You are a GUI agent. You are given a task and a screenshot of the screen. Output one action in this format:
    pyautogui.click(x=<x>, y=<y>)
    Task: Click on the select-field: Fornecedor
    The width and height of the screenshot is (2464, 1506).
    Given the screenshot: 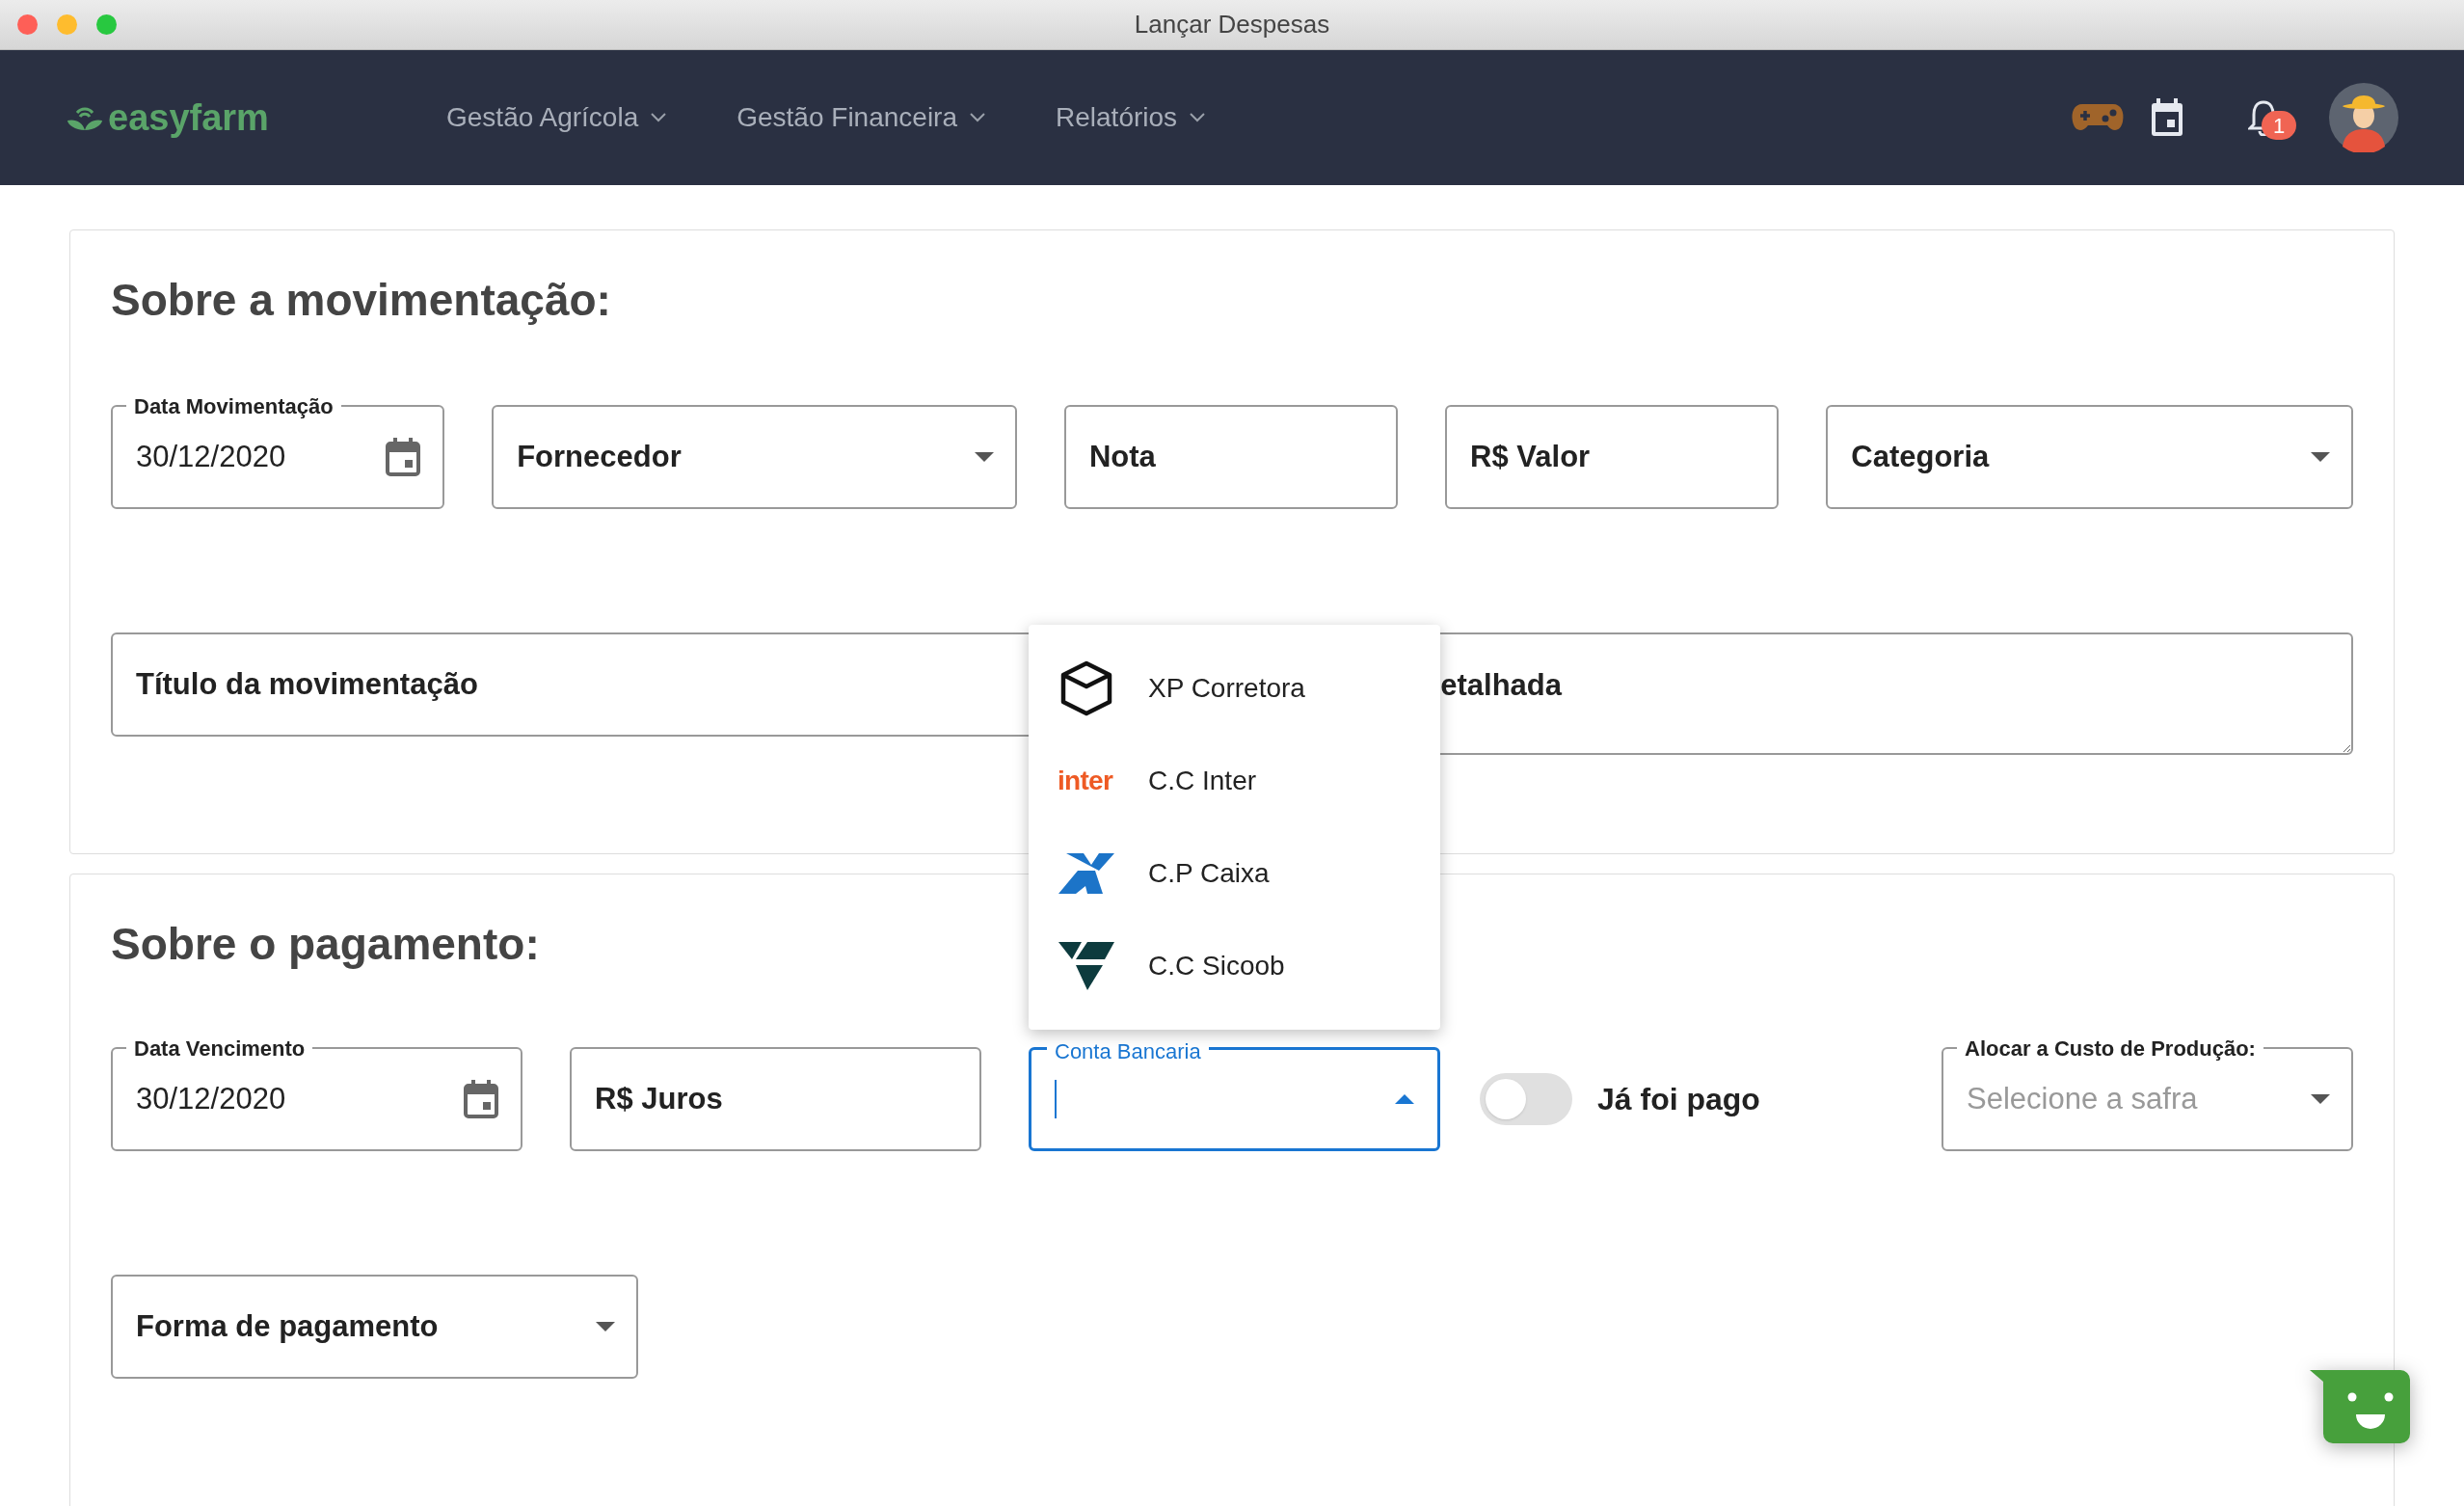 What is the action you would take?
    pyautogui.click(x=755, y=457)
    